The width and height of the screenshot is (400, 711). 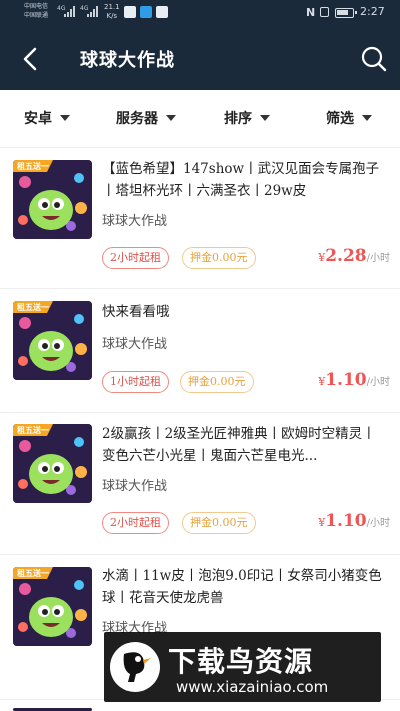 I want to click on page-title: 球球大作战, so click(x=127, y=60).